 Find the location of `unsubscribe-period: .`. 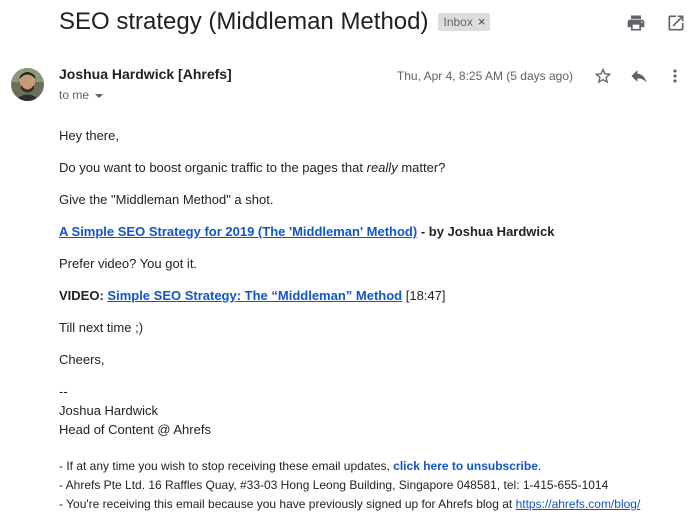

unsubscribe-period: . is located at coordinates (539, 466).